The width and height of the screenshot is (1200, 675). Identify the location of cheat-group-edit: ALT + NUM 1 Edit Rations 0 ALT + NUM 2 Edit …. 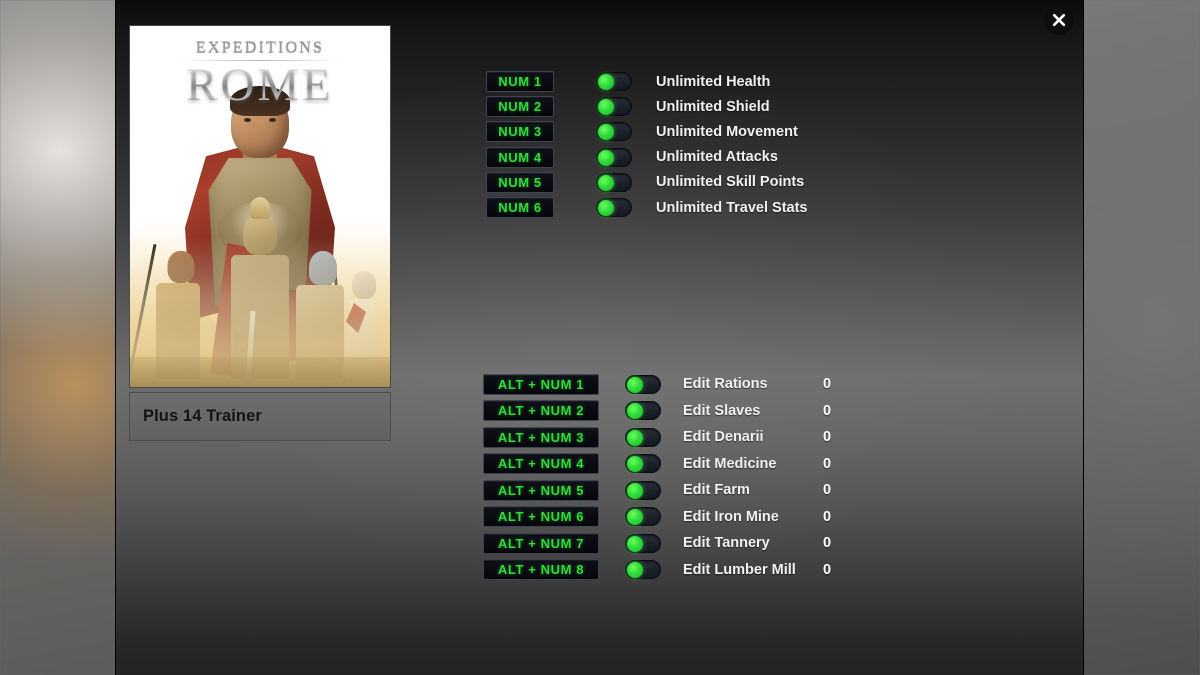
(657, 477).